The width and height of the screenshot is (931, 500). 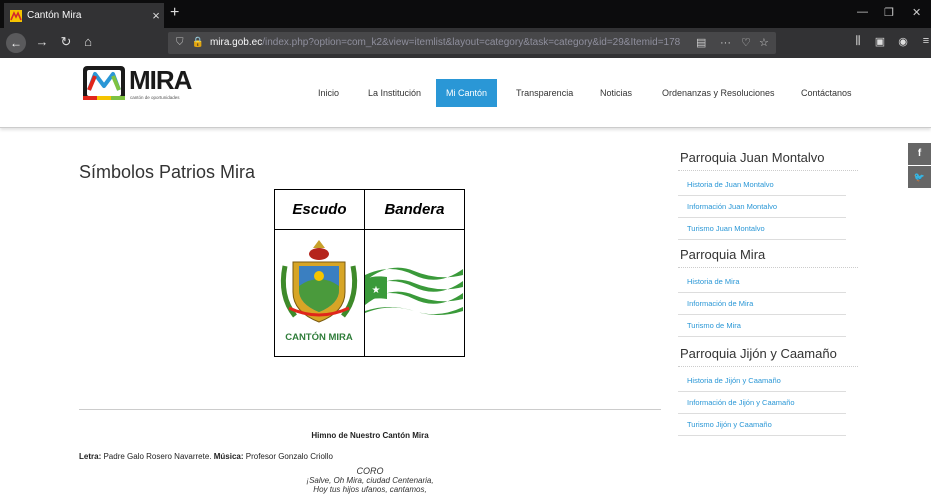 What do you see at coordinates (236, 42) in the screenshot?
I see `url-domain: mira.gob.ec` at bounding box center [236, 42].